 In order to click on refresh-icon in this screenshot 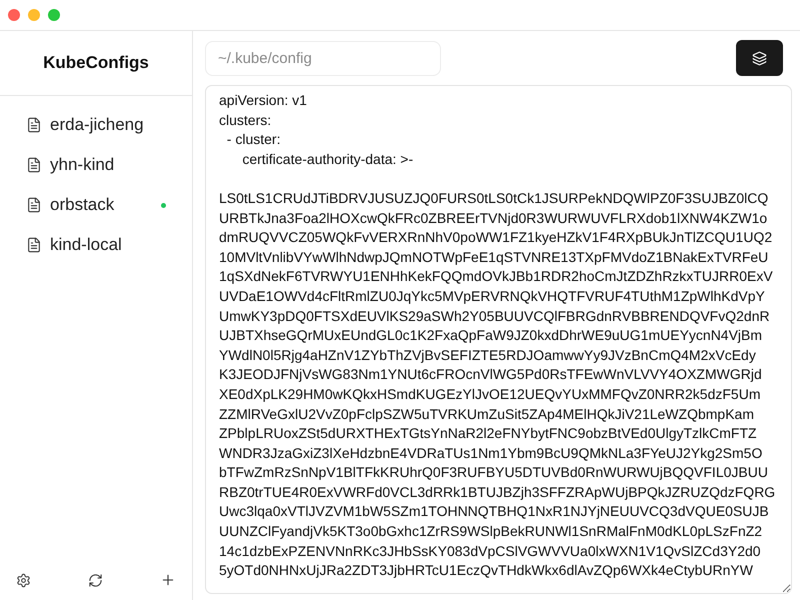, I will do `click(95, 580)`.